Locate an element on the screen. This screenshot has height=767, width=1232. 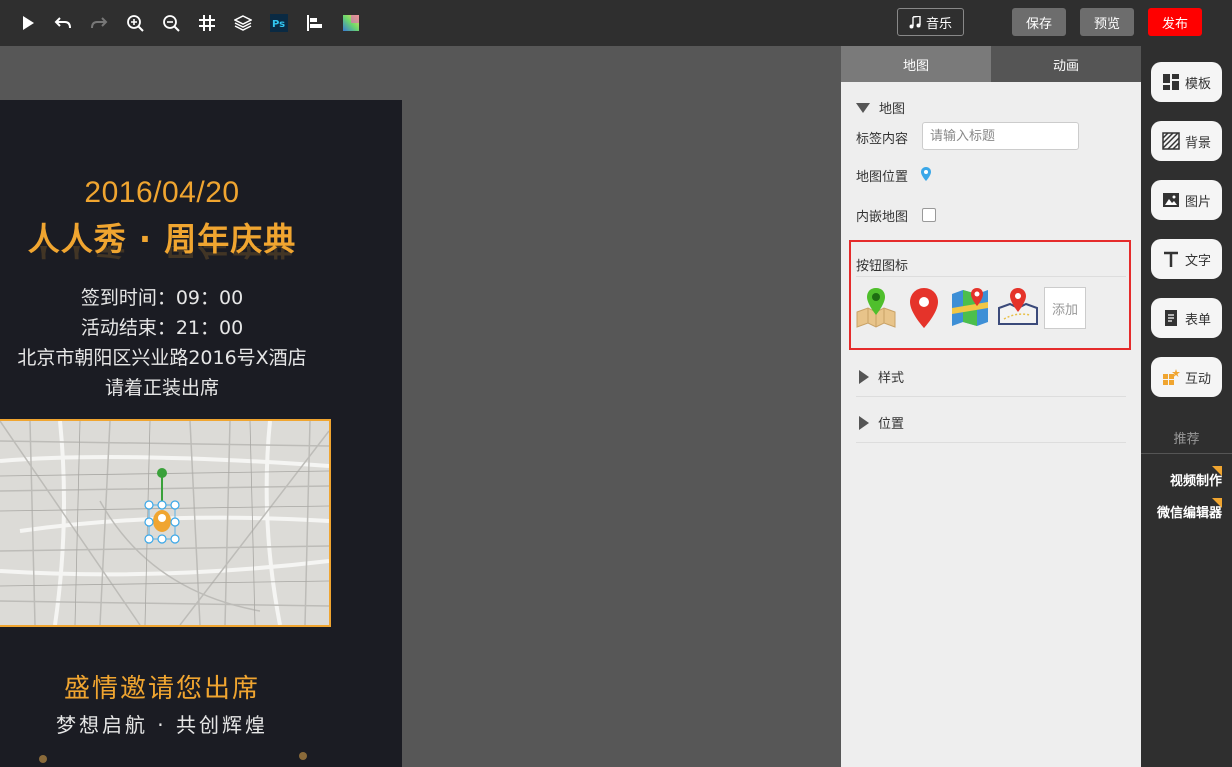
section-map-header: 地图 is located at coordinates (880, 107).